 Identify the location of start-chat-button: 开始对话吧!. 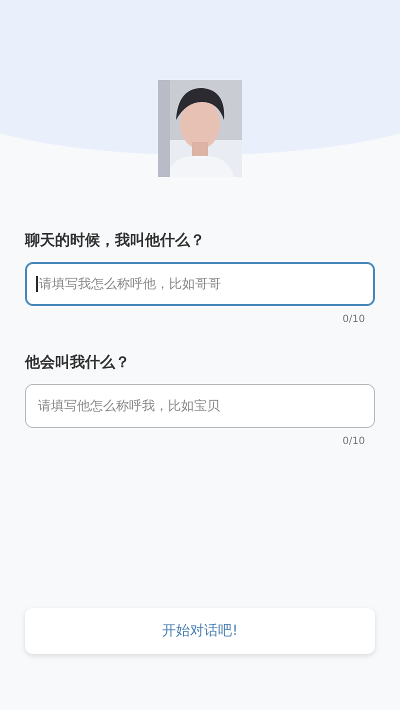
(200, 631).